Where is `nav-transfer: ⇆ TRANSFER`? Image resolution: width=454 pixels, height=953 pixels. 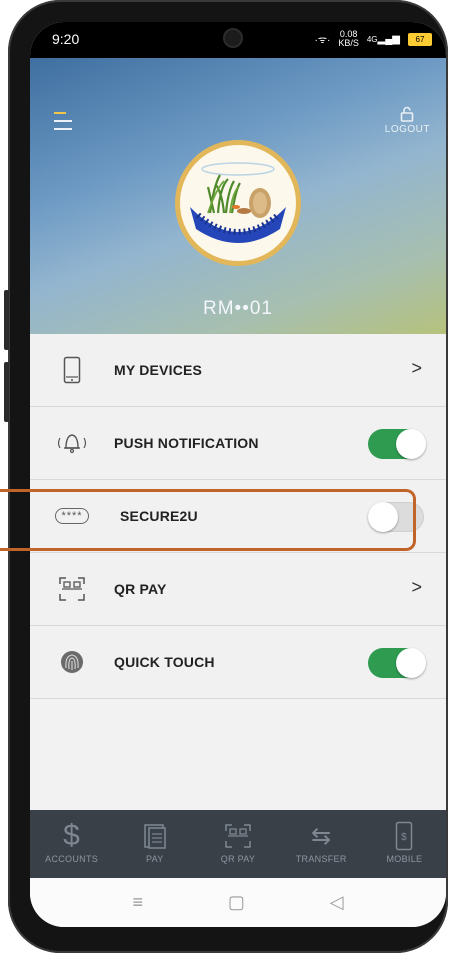 nav-transfer: ⇆ TRANSFER is located at coordinates (321, 844).